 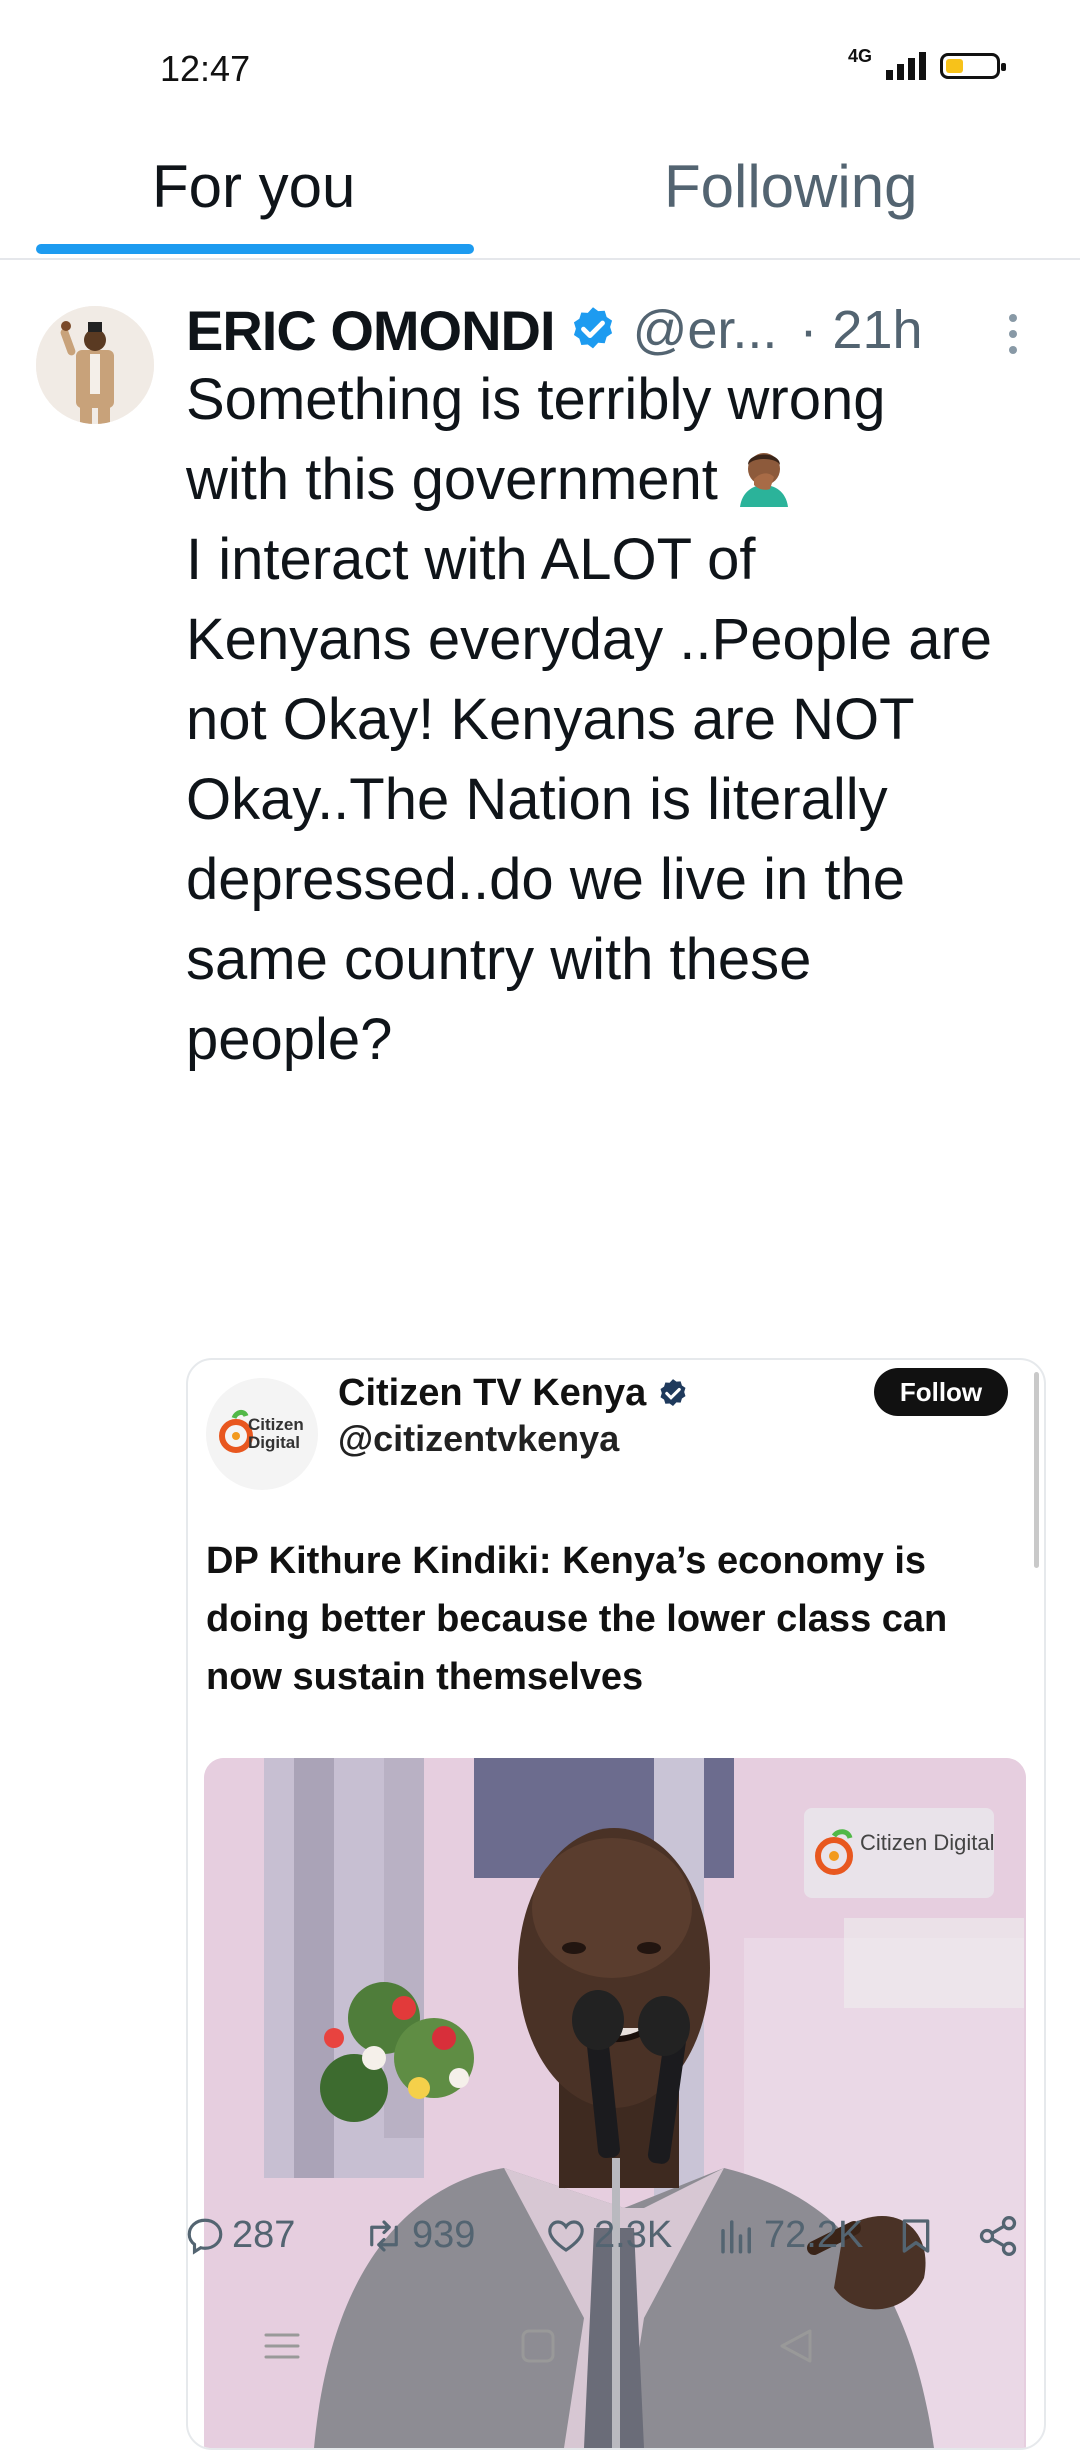 I want to click on tweet-line: depressed..do we live in the, so click(x=545, y=879).